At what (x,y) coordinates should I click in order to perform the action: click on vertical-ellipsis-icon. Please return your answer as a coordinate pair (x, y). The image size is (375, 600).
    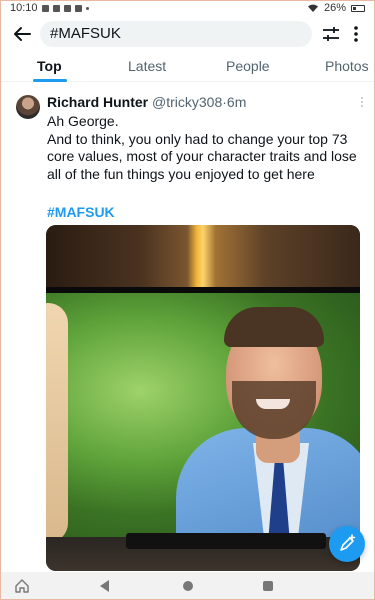
    Looking at the image, I should click on (356, 34).